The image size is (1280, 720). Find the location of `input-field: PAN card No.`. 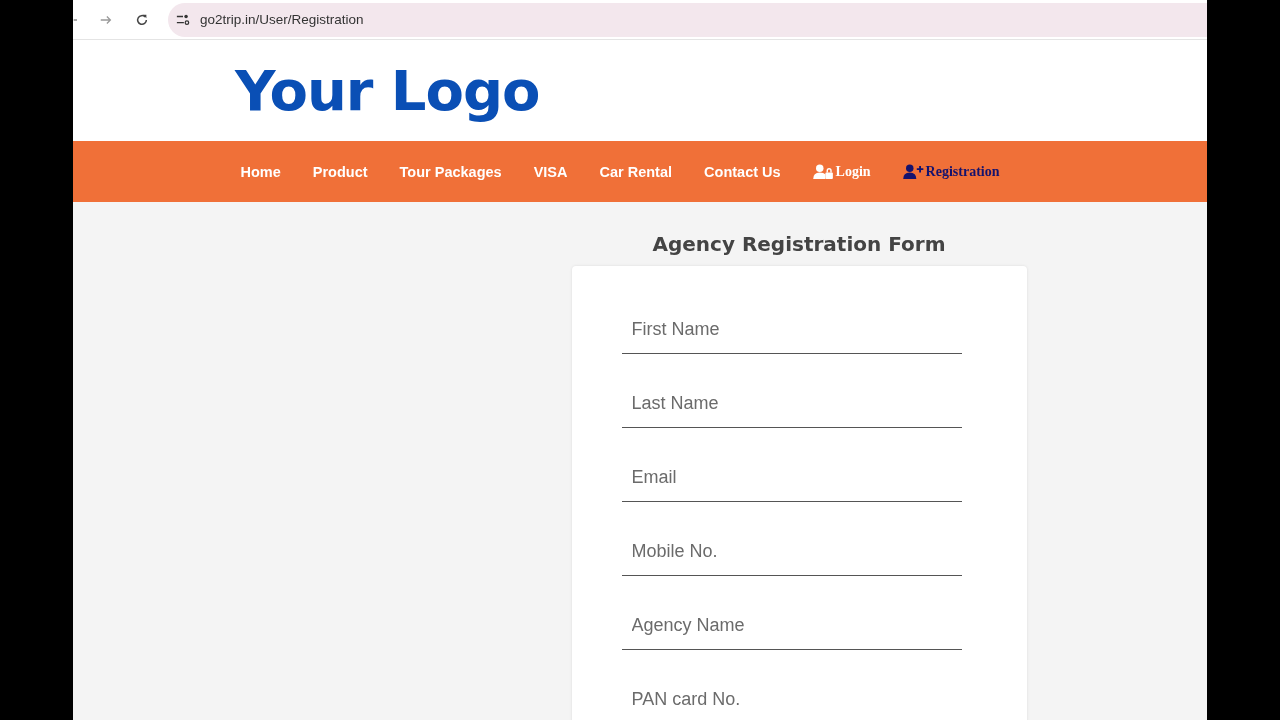

input-field: PAN card No. is located at coordinates (791, 698).